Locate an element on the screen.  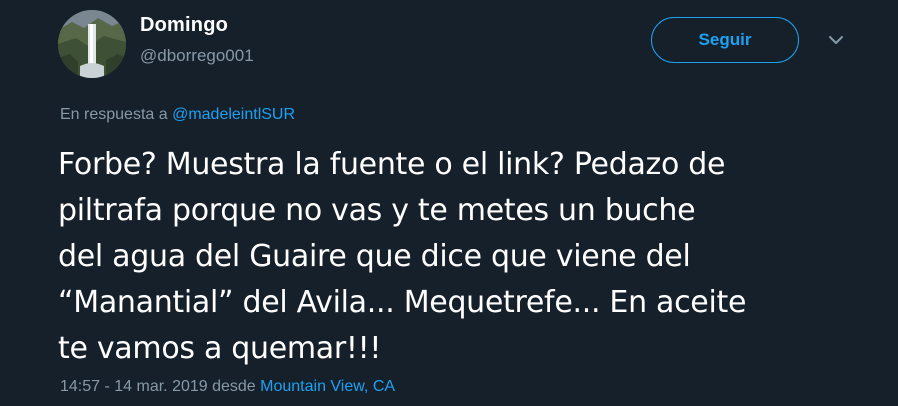
reply-context: En respuesta a @madeleintlSUR is located at coordinates (177, 115).